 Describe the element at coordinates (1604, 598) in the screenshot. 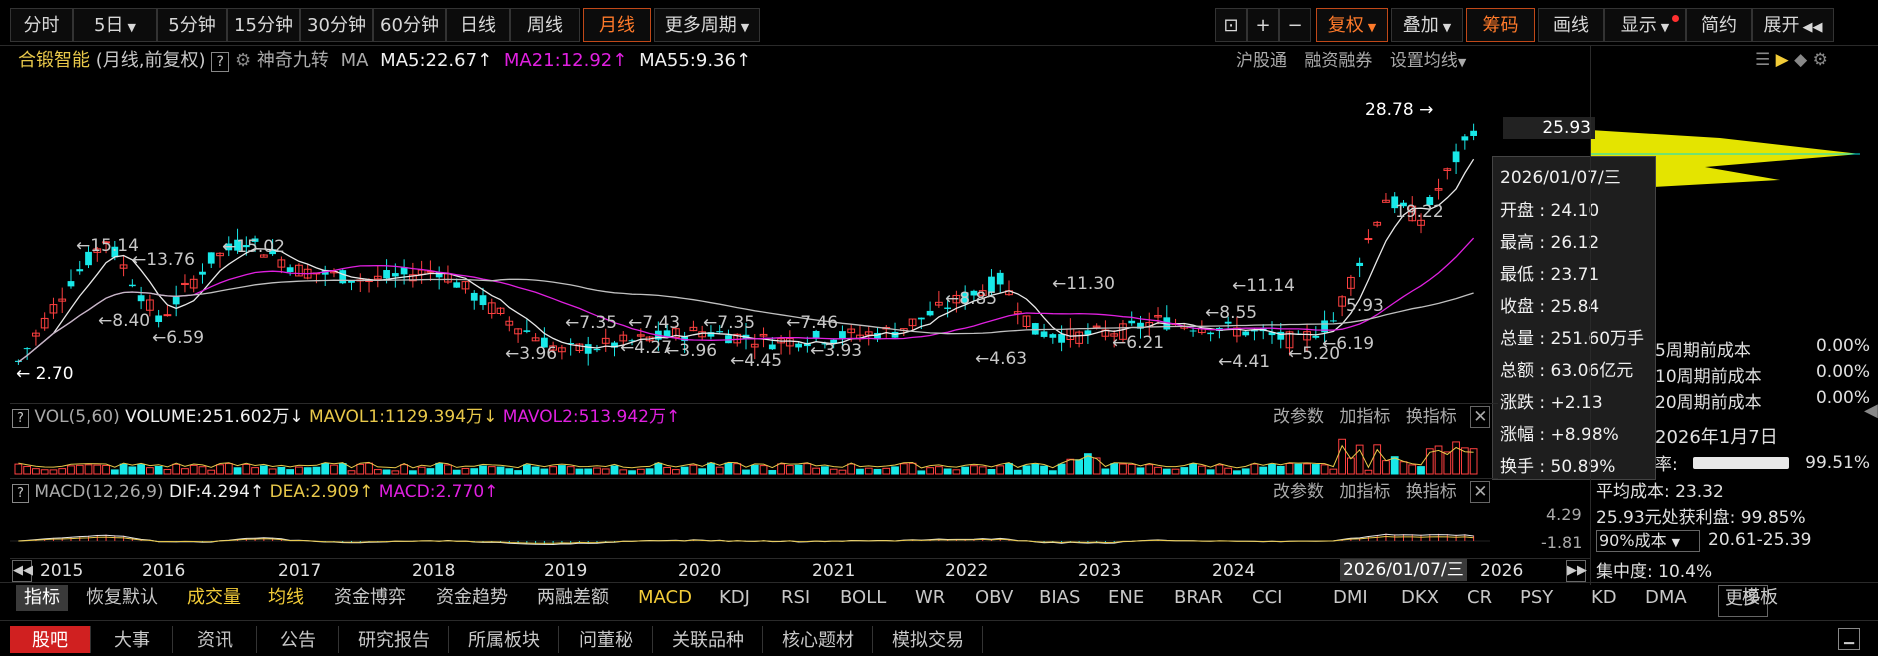

I see `indicator-tab: KD` at that location.